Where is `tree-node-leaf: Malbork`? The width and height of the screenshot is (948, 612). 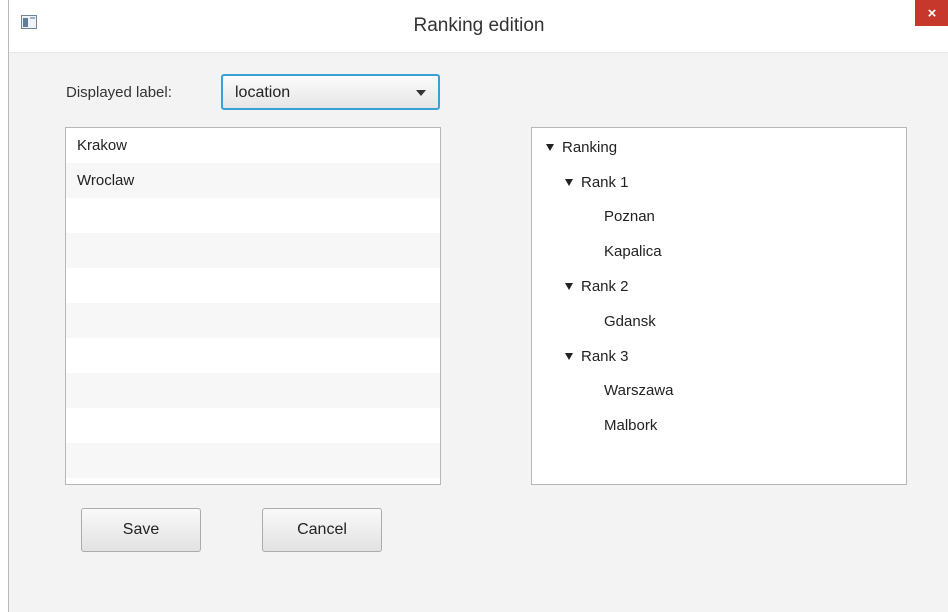 tree-node-leaf: Malbork is located at coordinates (630, 425).